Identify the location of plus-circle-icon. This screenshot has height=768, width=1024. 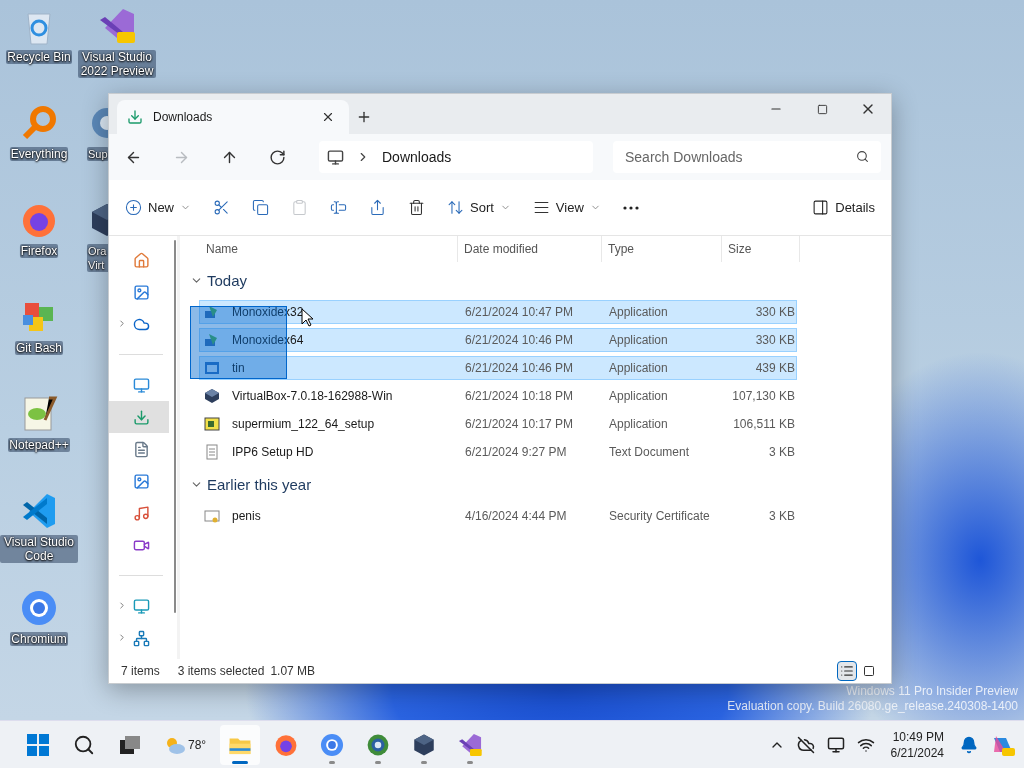
(133, 207).